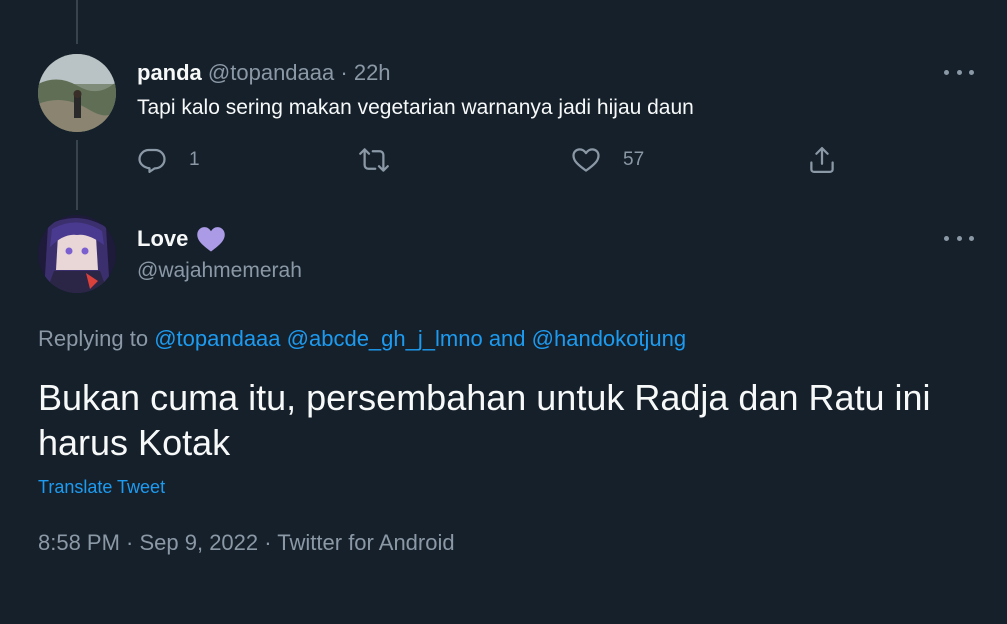 This screenshot has width=1007, height=624. What do you see at coordinates (152, 160) in the screenshot?
I see `reply-icon` at bounding box center [152, 160].